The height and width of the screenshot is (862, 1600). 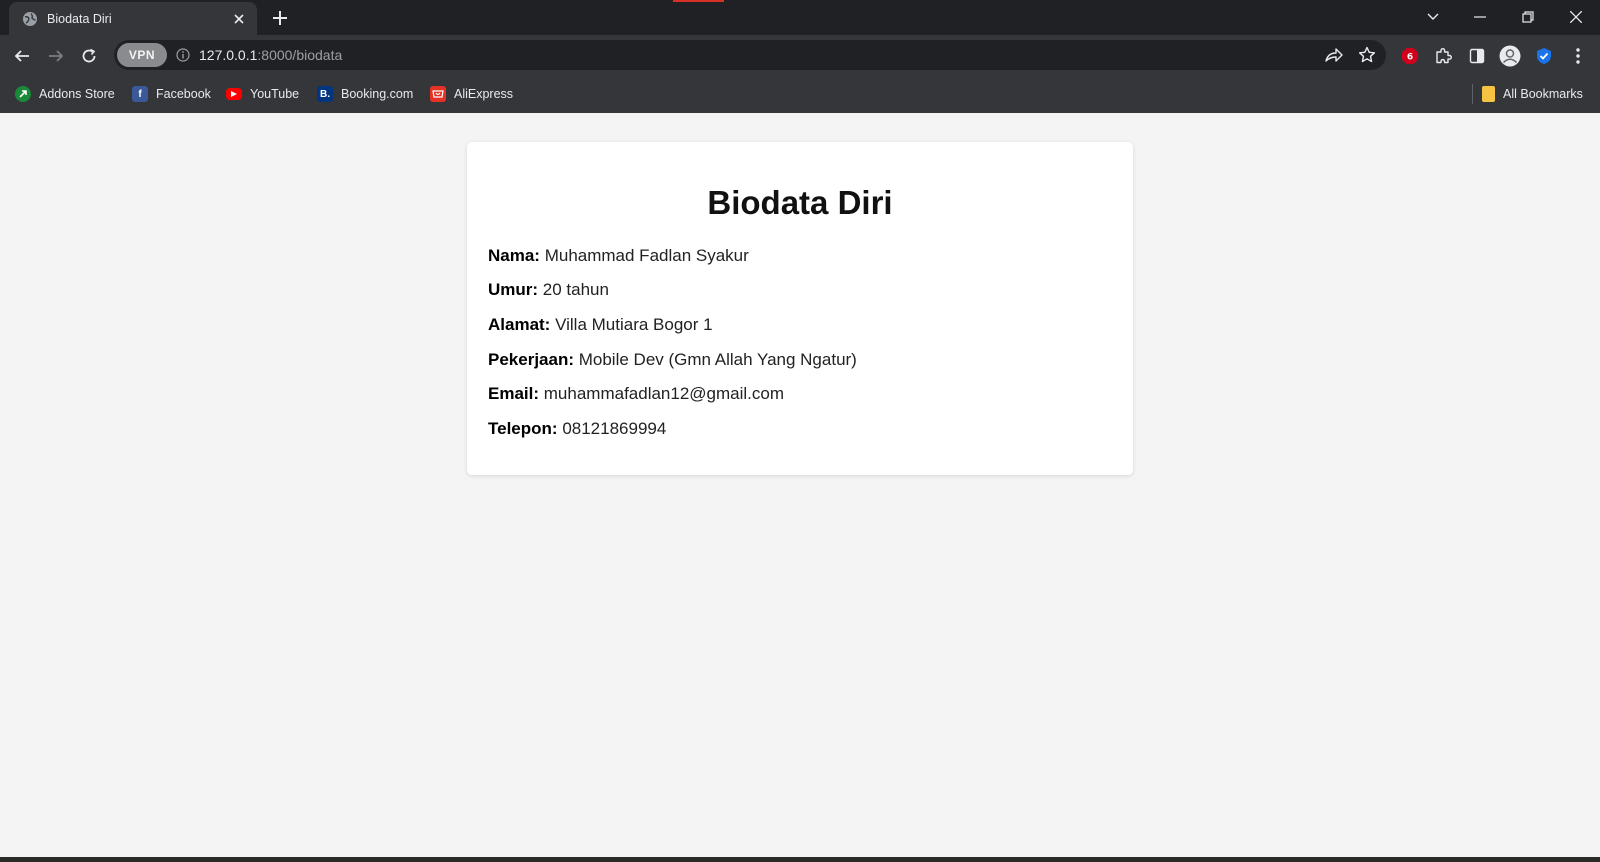 I want to click on menu-kebab-icon, so click(x=1578, y=56).